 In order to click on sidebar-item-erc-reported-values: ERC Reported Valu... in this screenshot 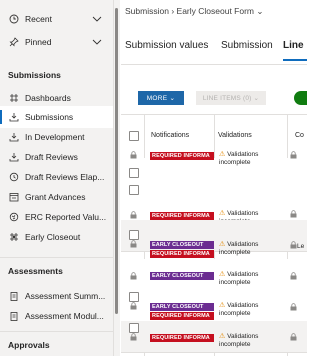, I will do `click(56, 217)`.